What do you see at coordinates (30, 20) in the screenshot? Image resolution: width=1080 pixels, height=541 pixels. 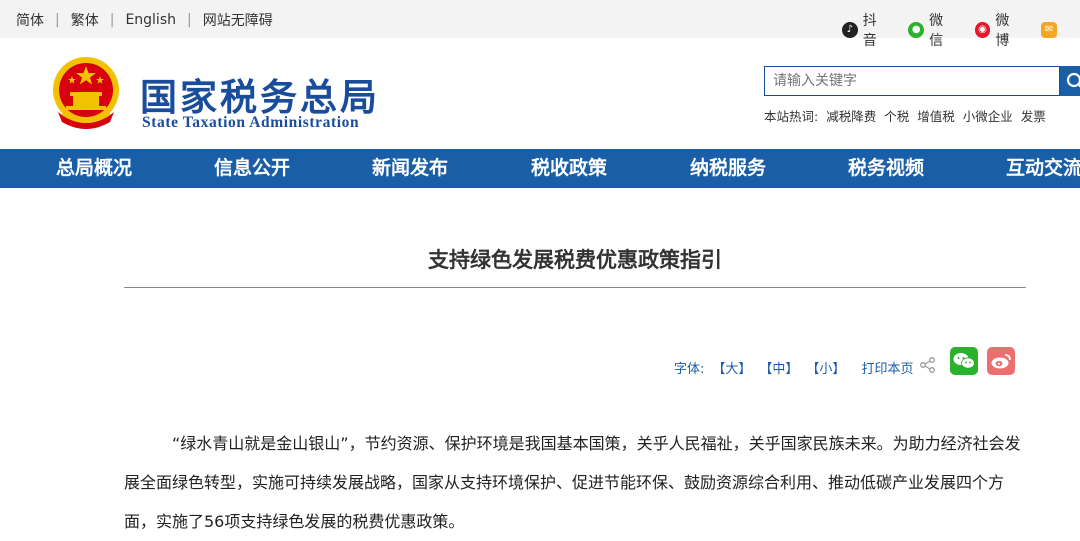 I see `lang-simplified-link: 简体` at bounding box center [30, 20].